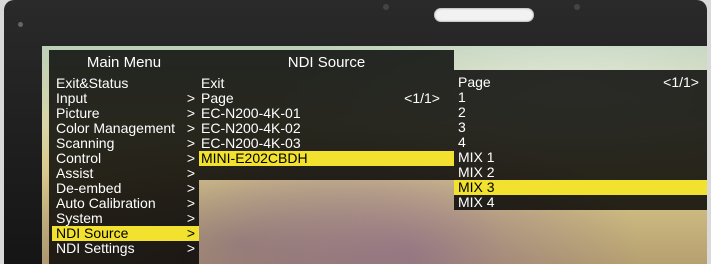  Describe the element at coordinates (127, 218) in the screenshot. I see `main-menu-item-system: System >` at that location.